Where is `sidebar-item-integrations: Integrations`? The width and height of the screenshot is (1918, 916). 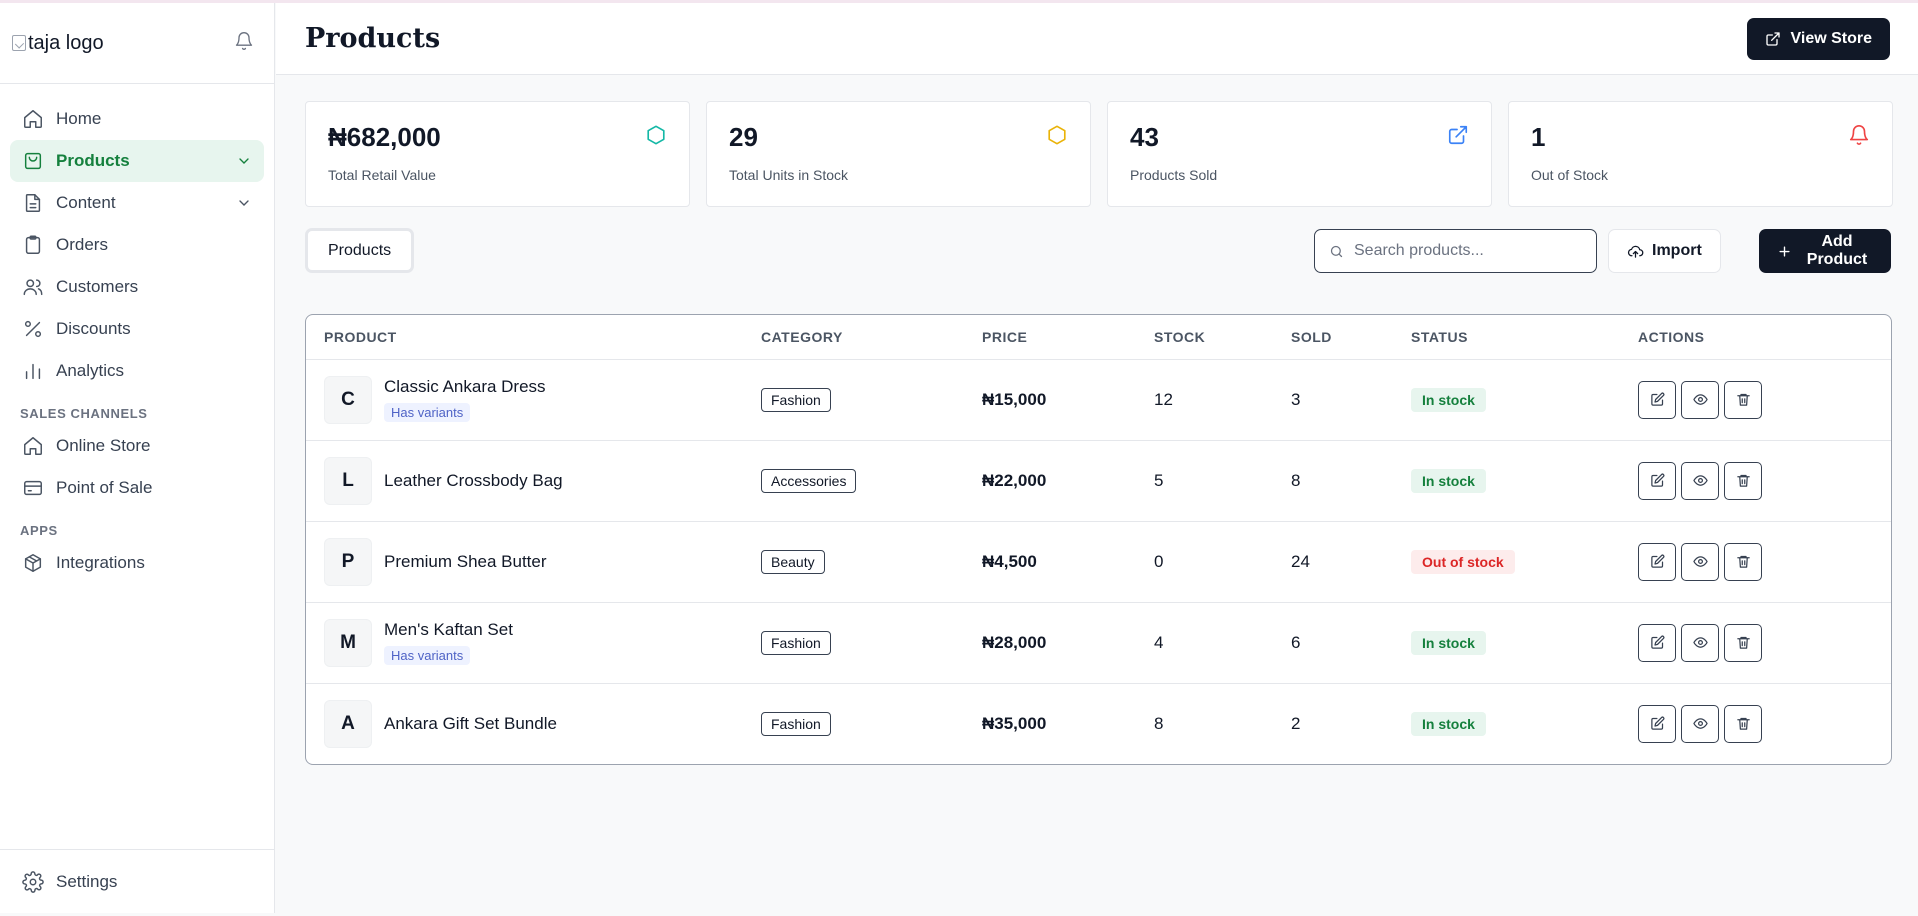 sidebar-item-integrations: Integrations is located at coordinates (137, 563).